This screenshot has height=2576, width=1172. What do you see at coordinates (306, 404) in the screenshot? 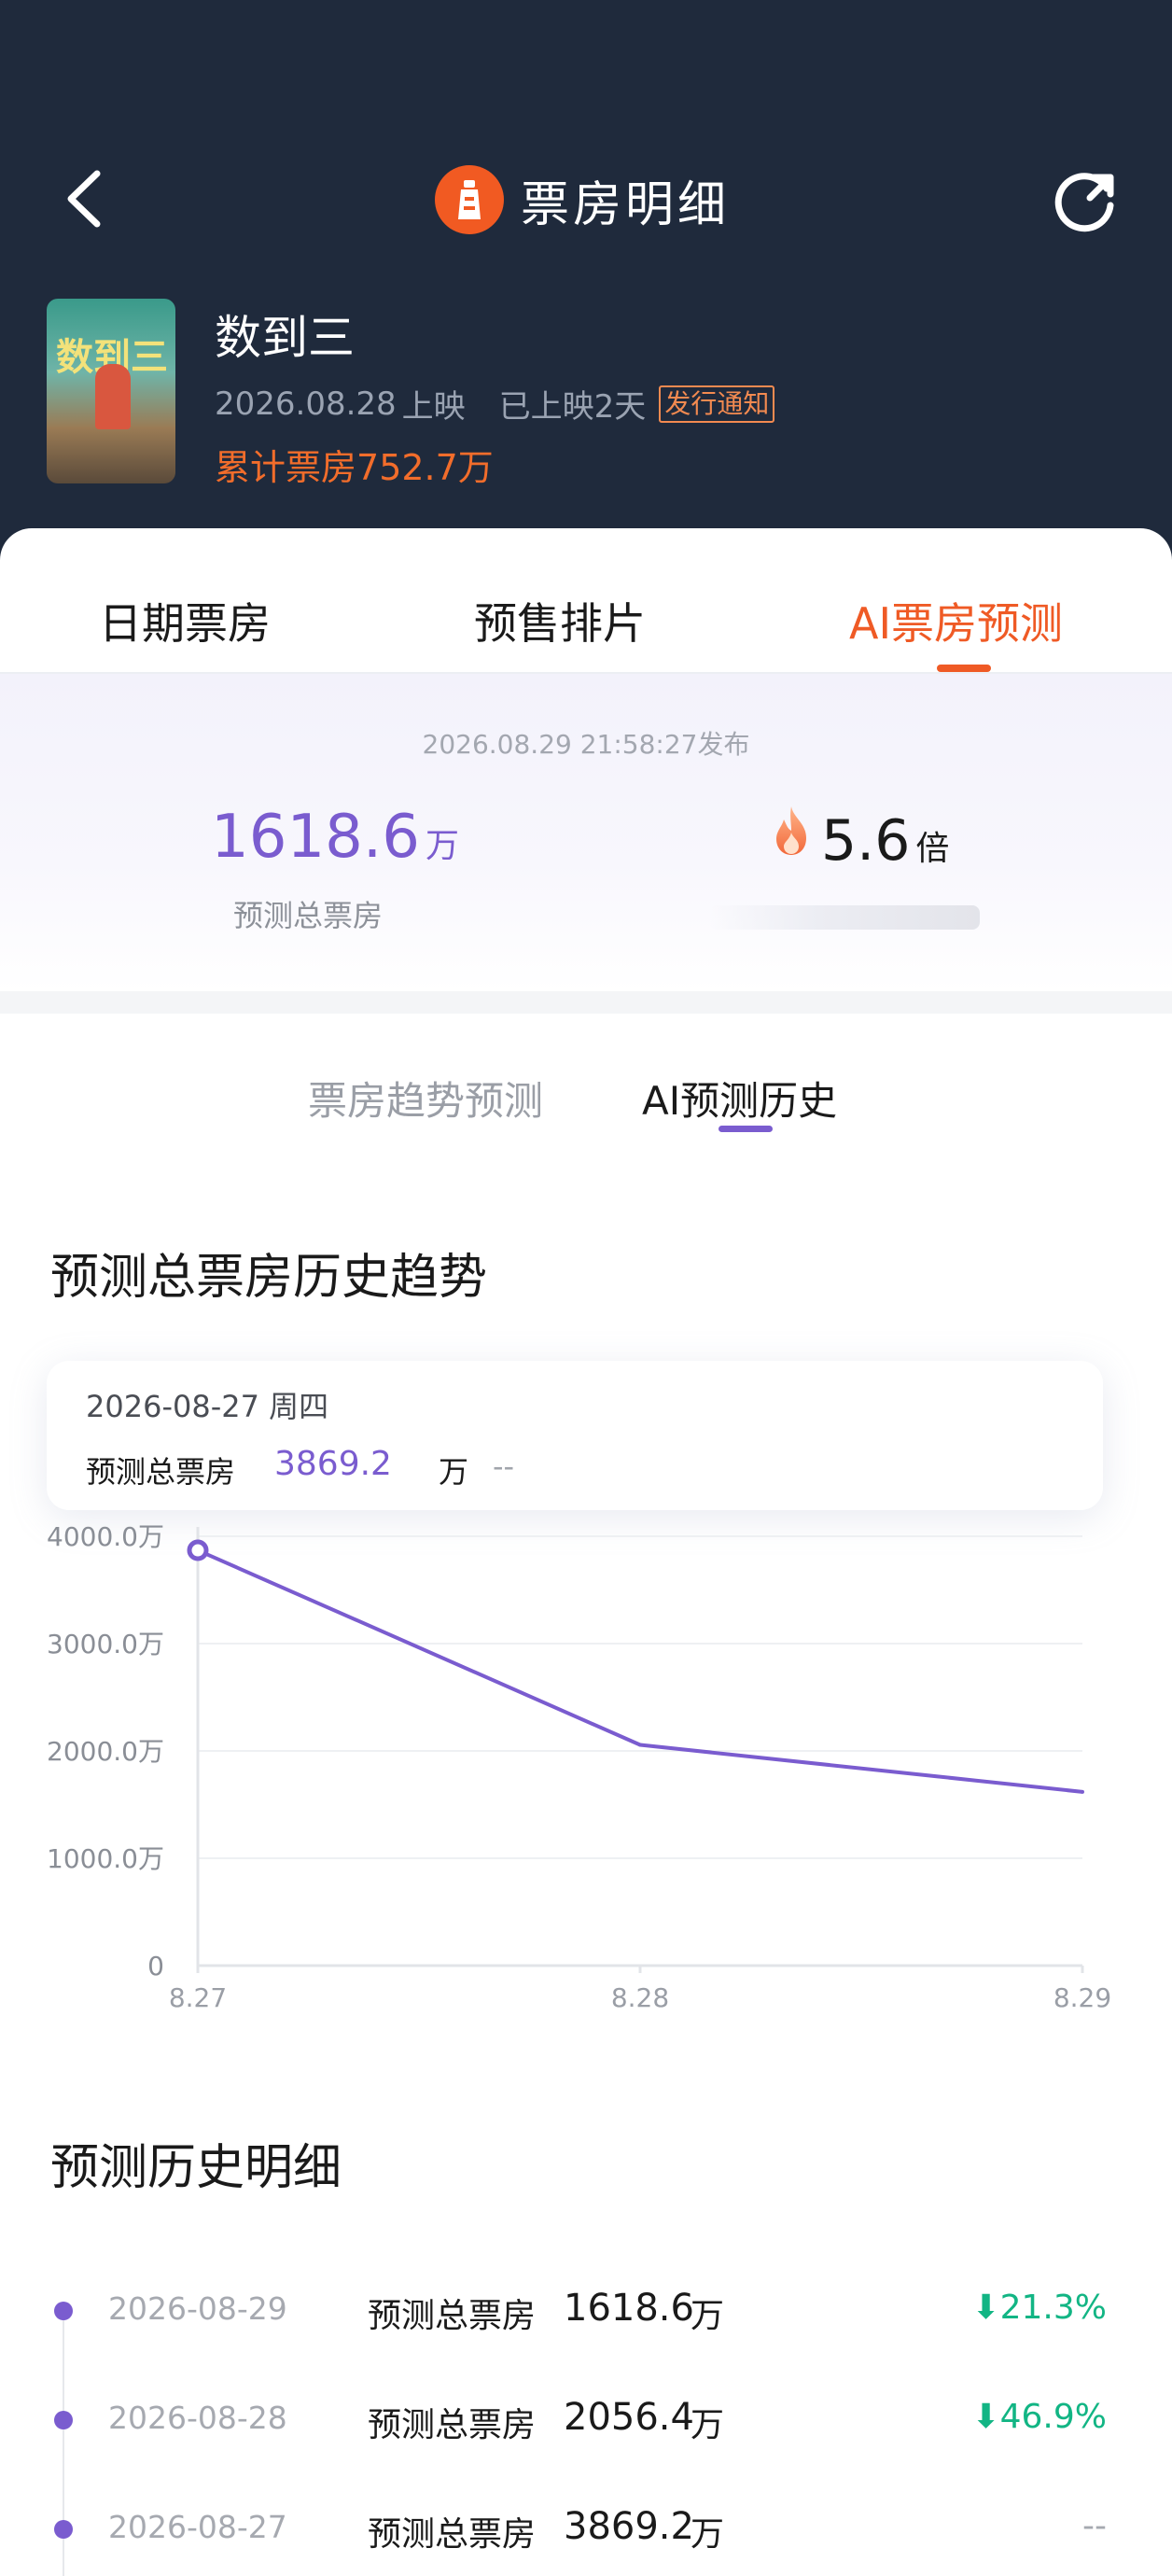
I see `release-date: 2026.08.28` at bounding box center [306, 404].